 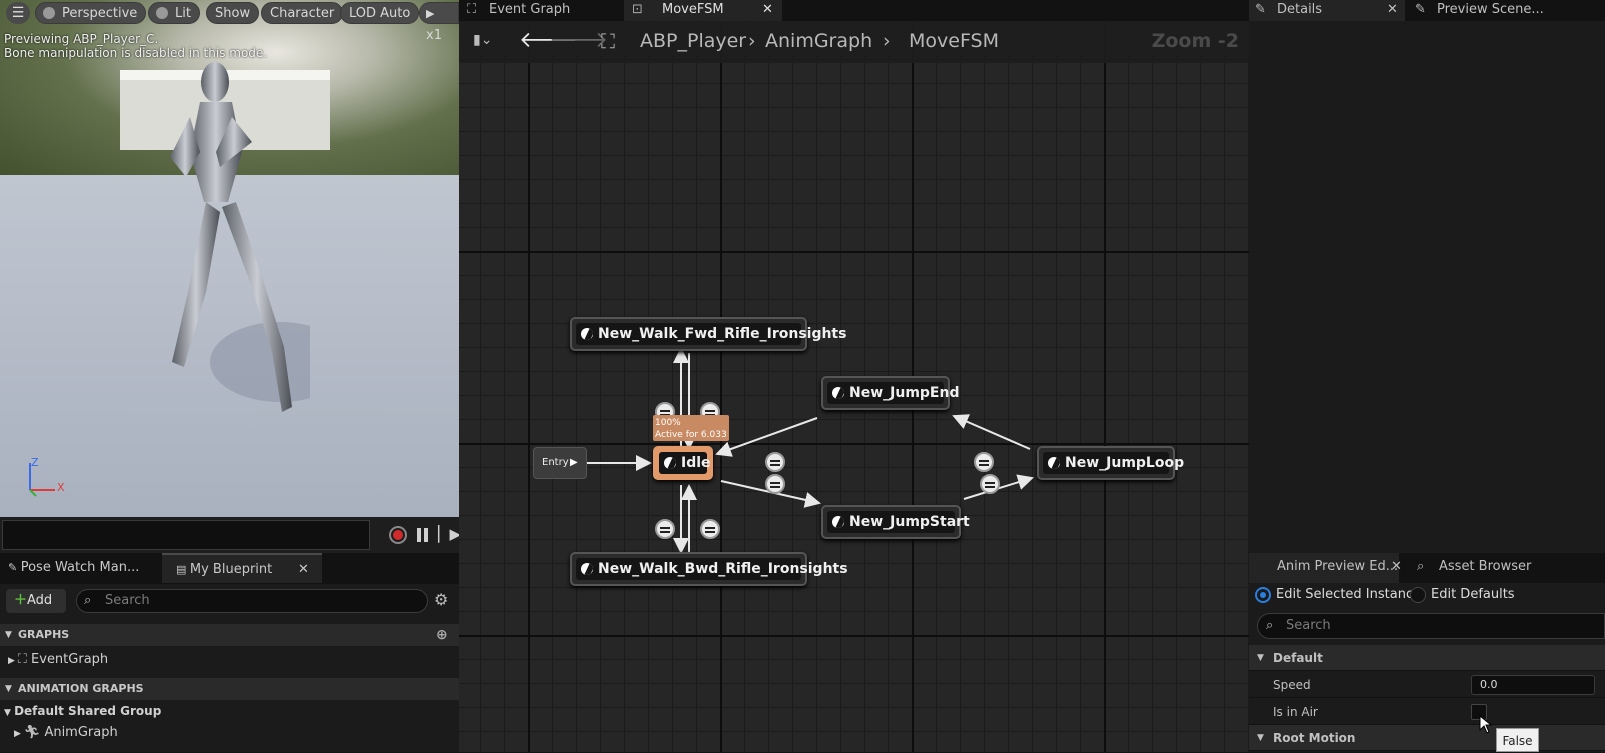 What do you see at coordinates (1489, 568) in the screenshot?
I see `tab-asset-browser: ⌕ Asset Browser` at bounding box center [1489, 568].